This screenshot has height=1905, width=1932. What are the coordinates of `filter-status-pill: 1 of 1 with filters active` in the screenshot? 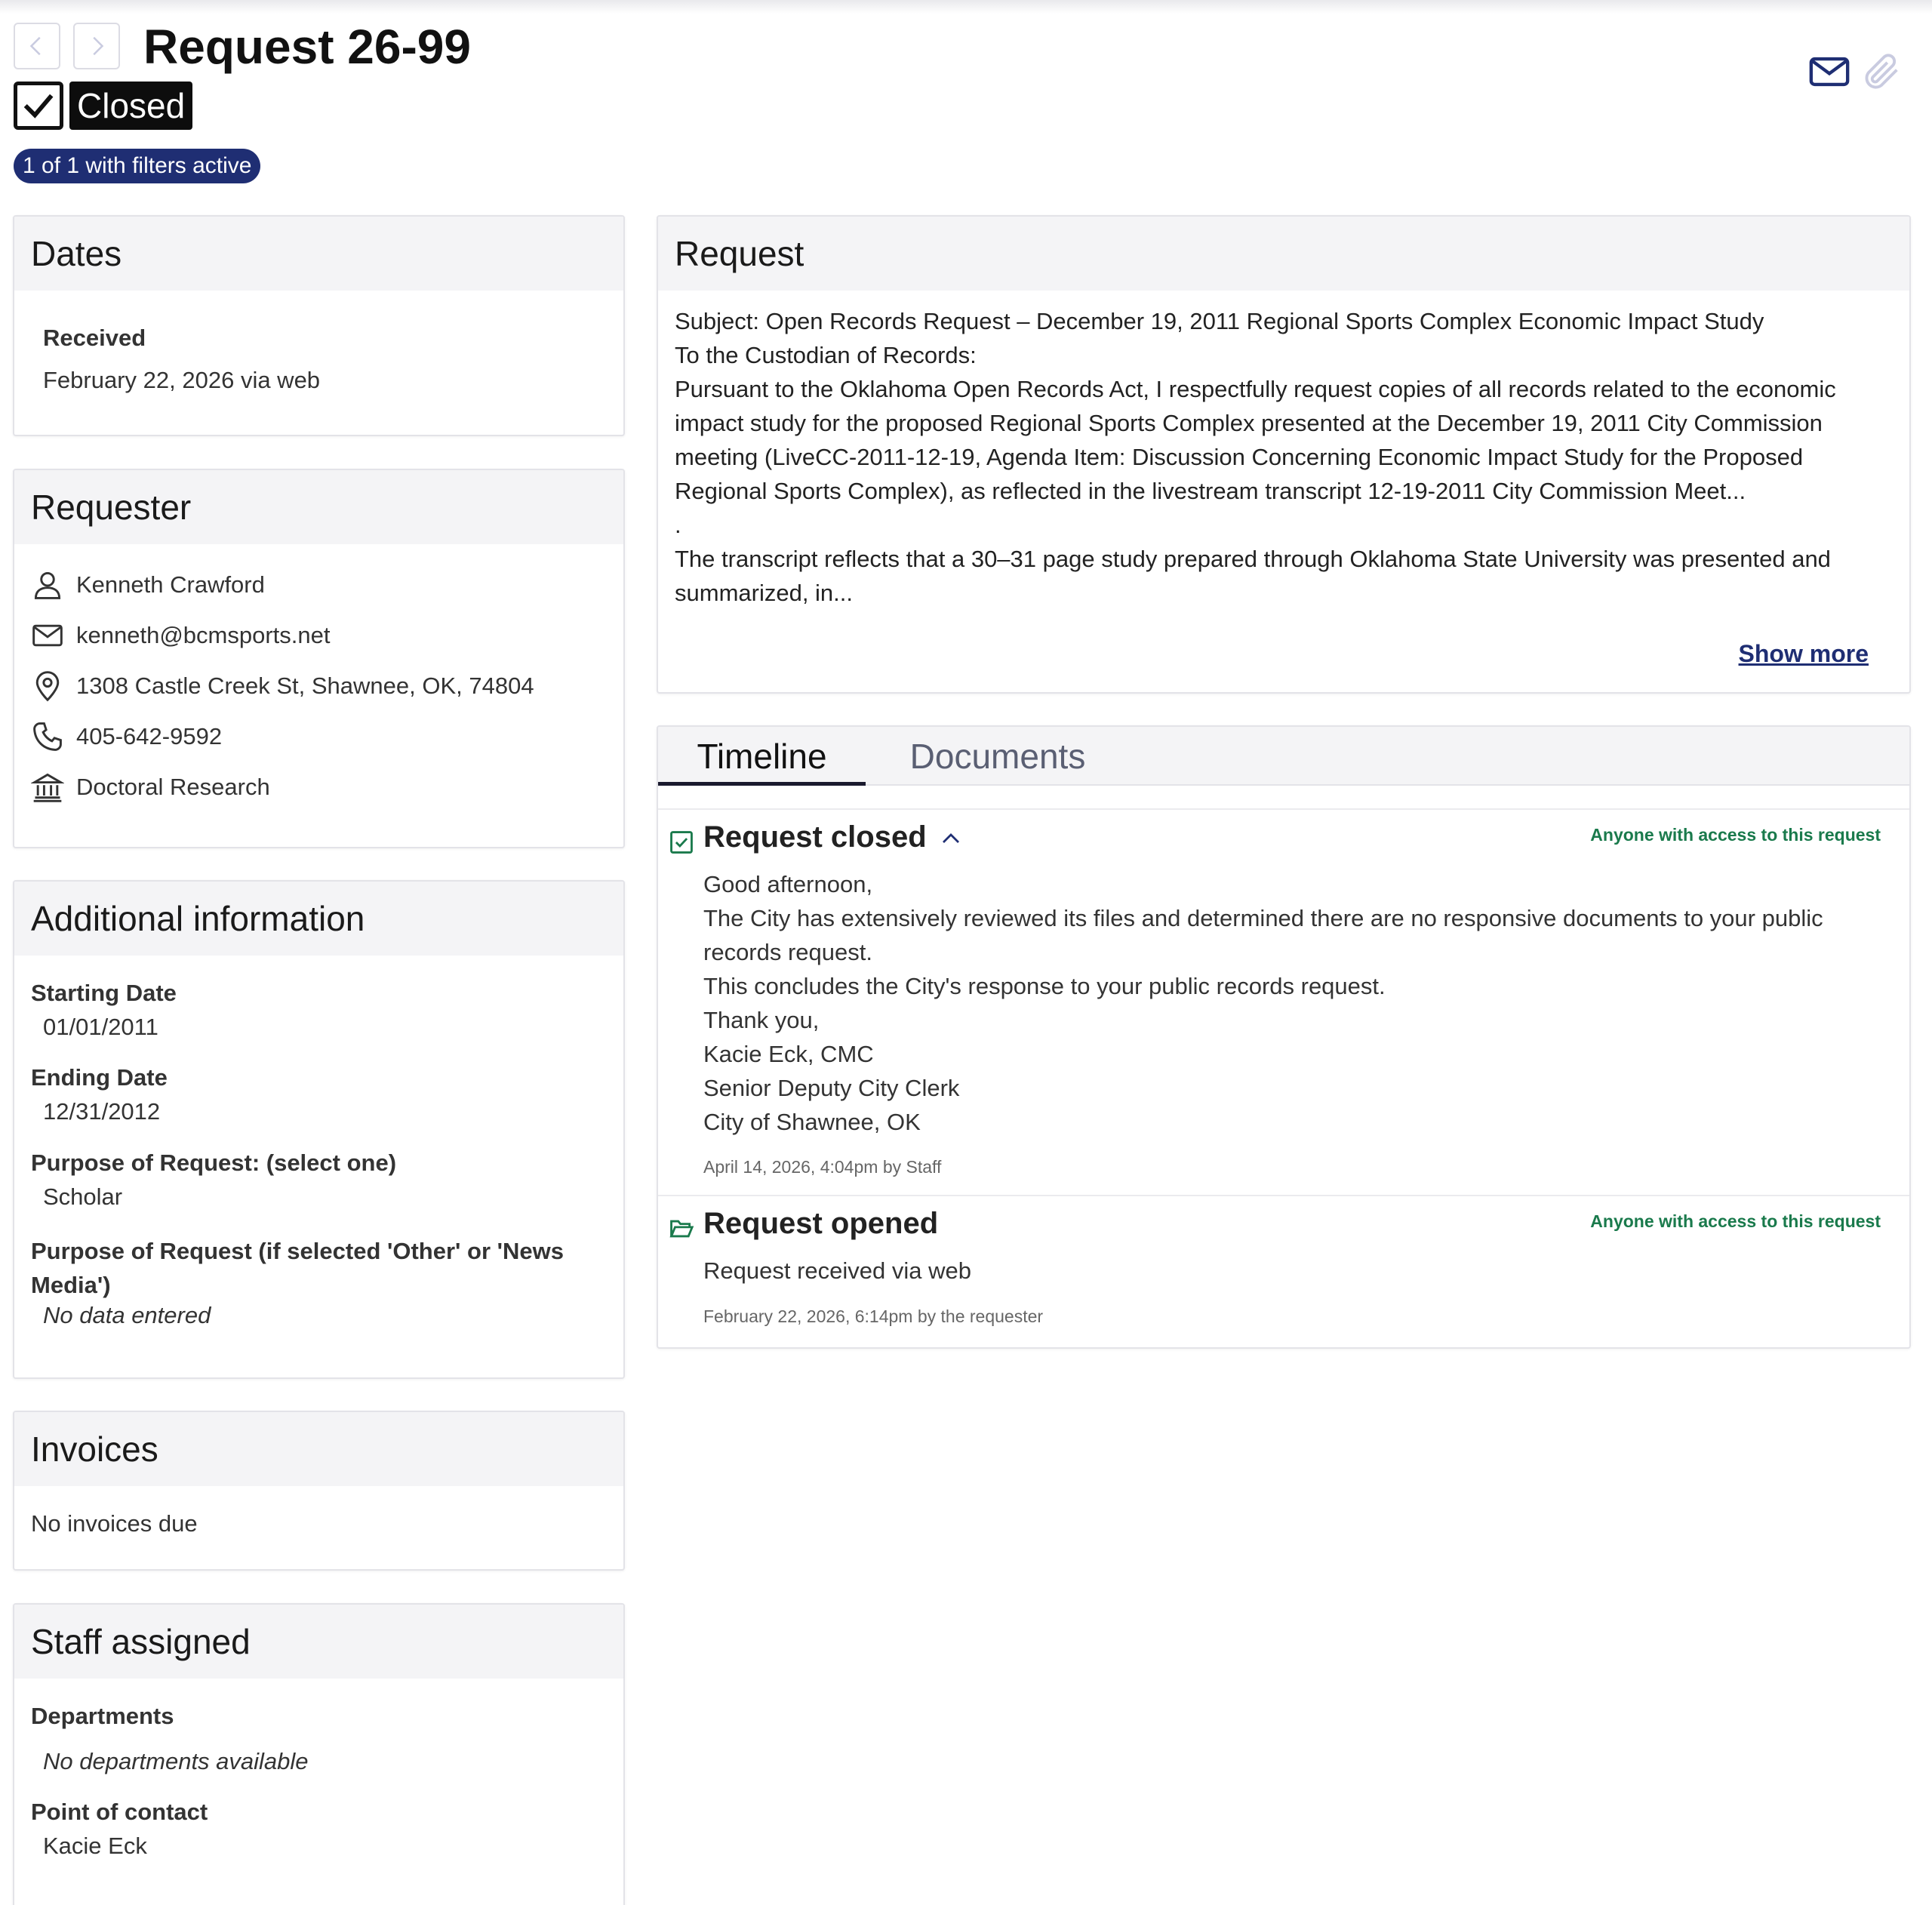 It's located at (137, 166).